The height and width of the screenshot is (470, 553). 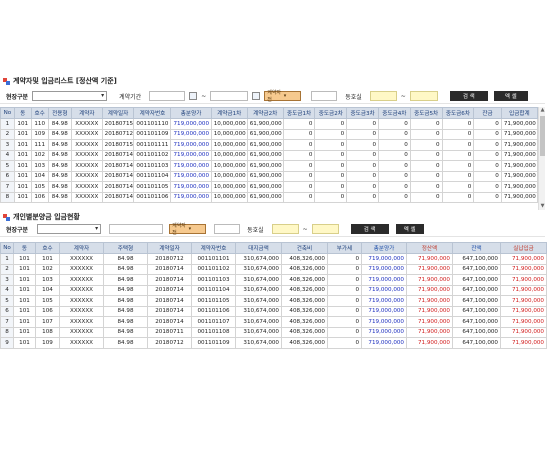 I want to click on column-header: 중도금1차, so click(x=299, y=113).